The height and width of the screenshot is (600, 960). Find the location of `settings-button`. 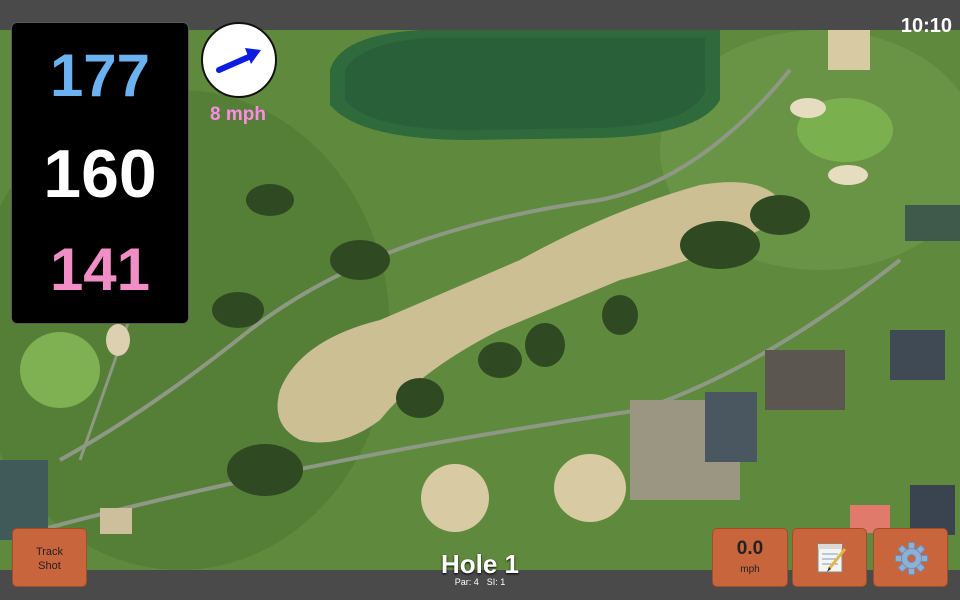

settings-button is located at coordinates (910, 557).